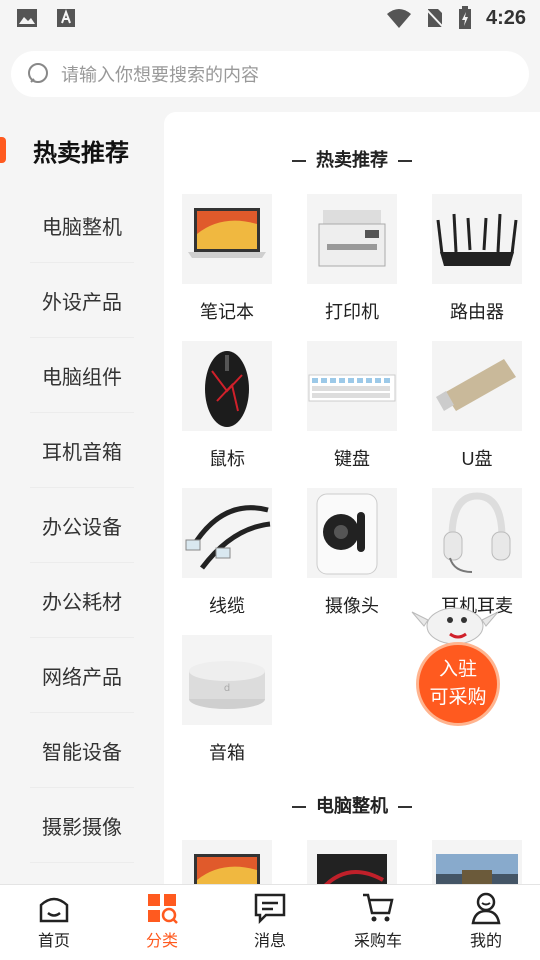 Image resolution: width=540 pixels, height=960 pixels. What do you see at coordinates (163, 909) in the screenshot?
I see `category-icon` at bounding box center [163, 909].